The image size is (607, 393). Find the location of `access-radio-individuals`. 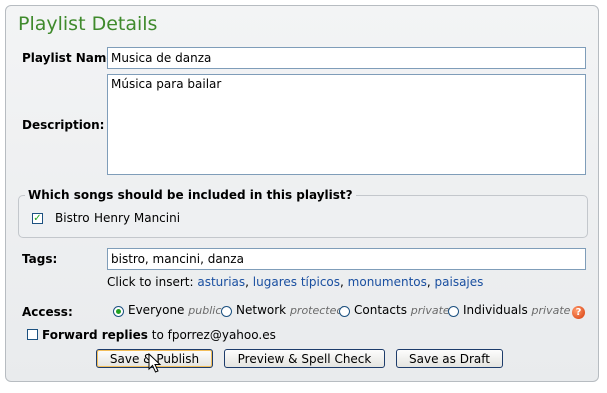

access-radio-individuals is located at coordinates (453, 311).